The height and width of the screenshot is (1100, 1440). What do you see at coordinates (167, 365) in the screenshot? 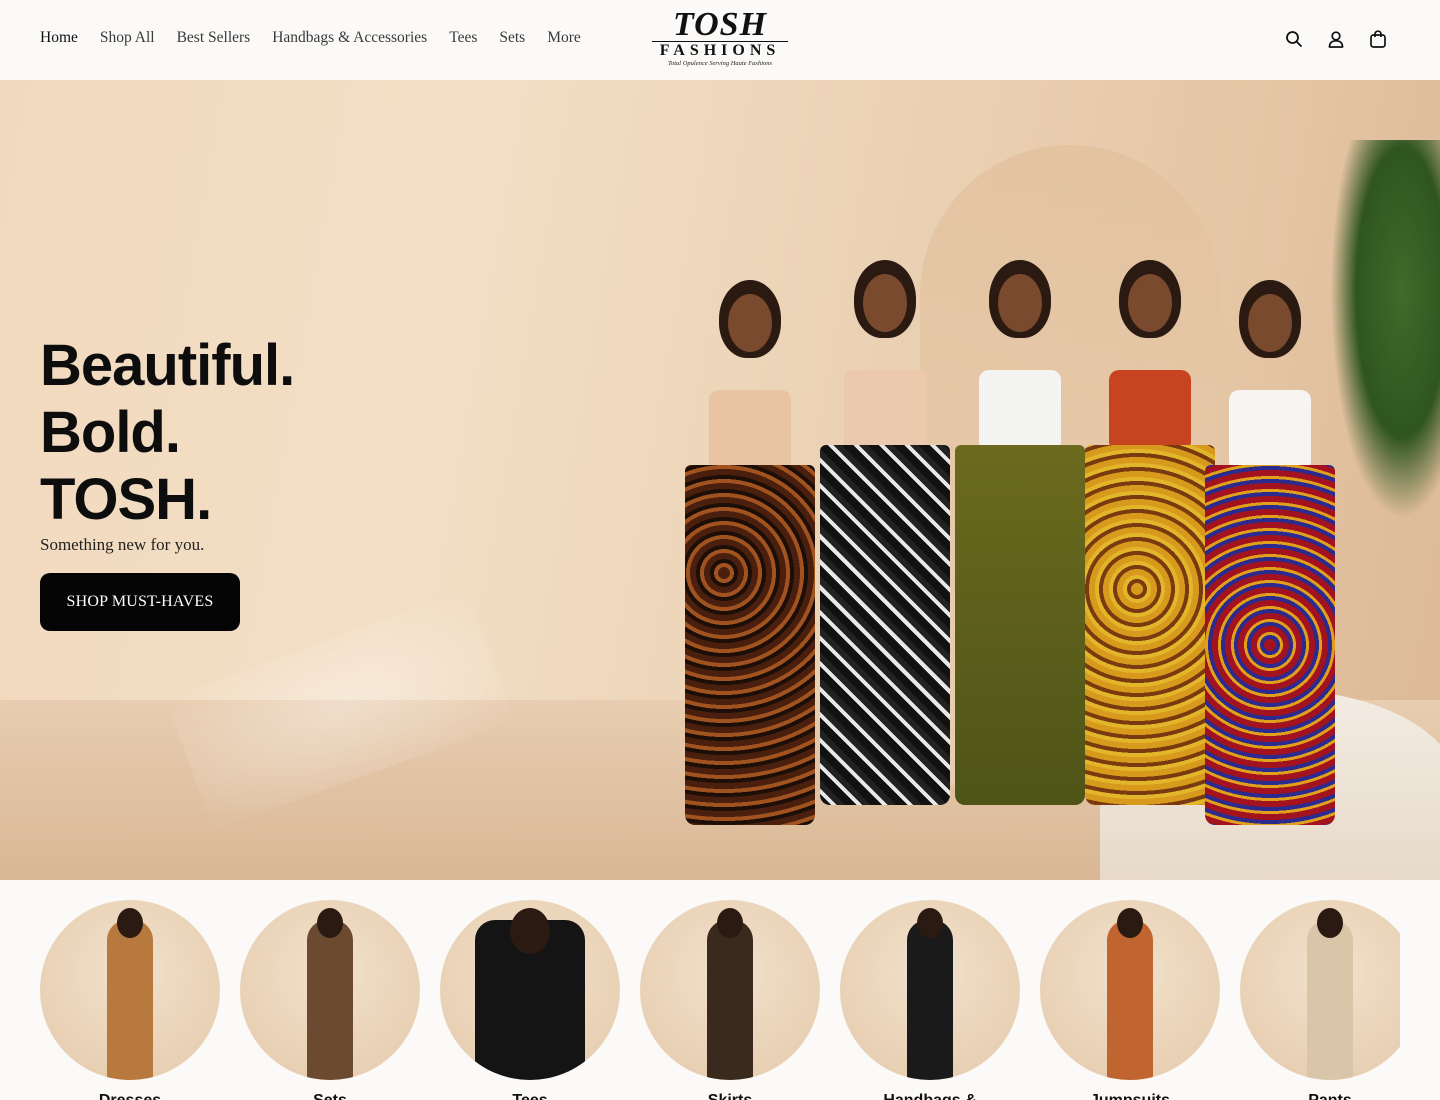
I see `hero-headline-1: Beautiful.` at bounding box center [167, 365].